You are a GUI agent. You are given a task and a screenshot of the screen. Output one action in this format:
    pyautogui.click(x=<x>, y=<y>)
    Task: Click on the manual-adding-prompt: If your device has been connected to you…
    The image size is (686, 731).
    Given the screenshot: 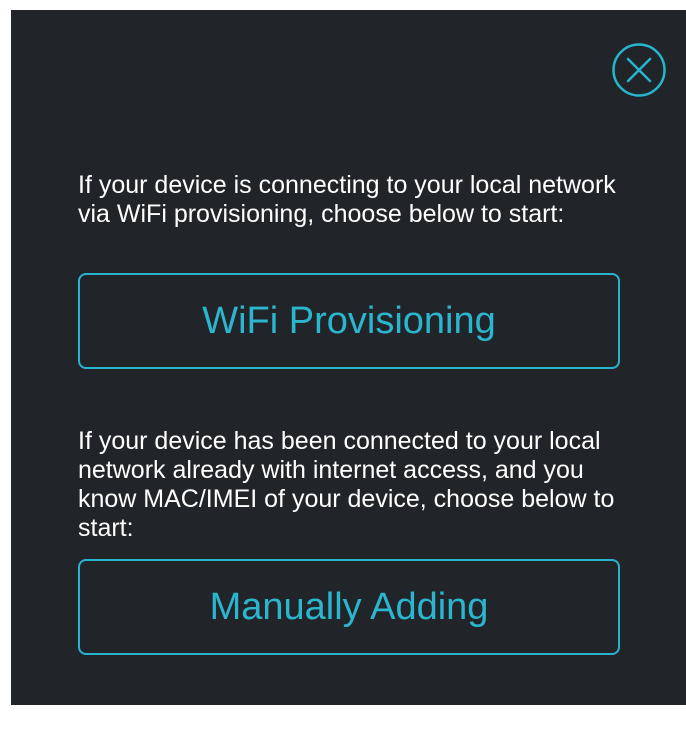 What is the action you would take?
    pyautogui.click(x=346, y=484)
    